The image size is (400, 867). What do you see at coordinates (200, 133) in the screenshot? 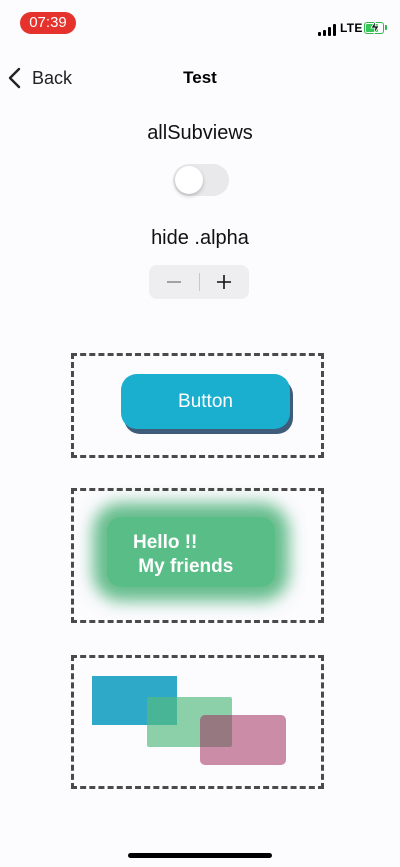
I see `toggle-label: allSubviews` at bounding box center [200, 133].